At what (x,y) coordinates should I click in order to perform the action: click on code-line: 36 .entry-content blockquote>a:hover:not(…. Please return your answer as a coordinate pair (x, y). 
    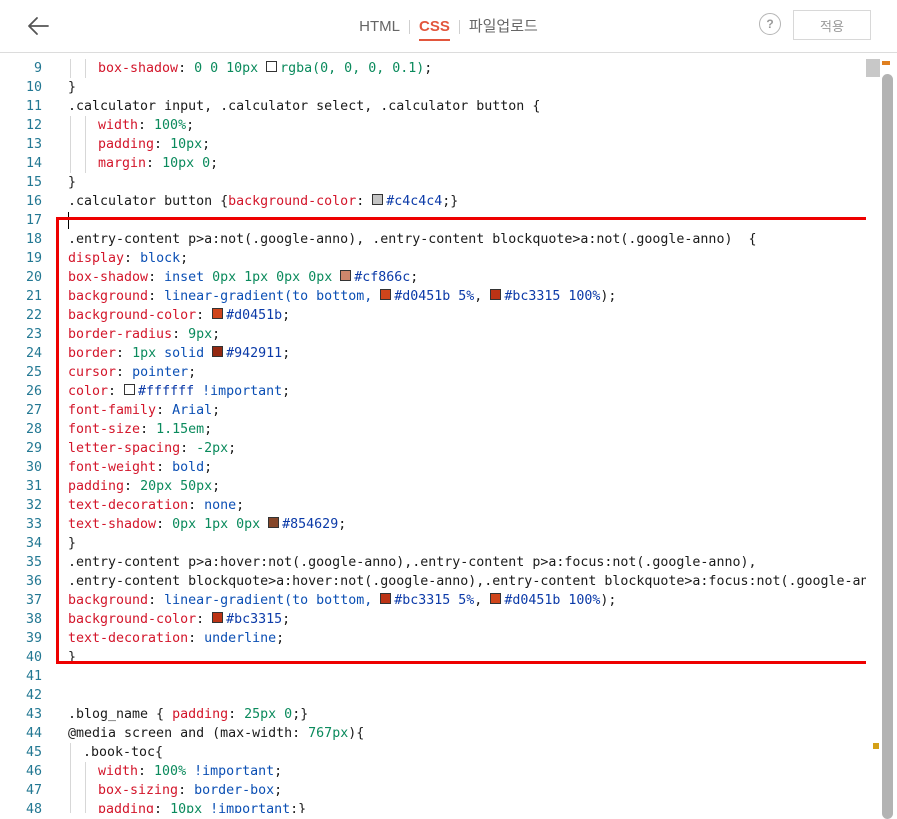
    Looking at the image, I should click on (433, 581).